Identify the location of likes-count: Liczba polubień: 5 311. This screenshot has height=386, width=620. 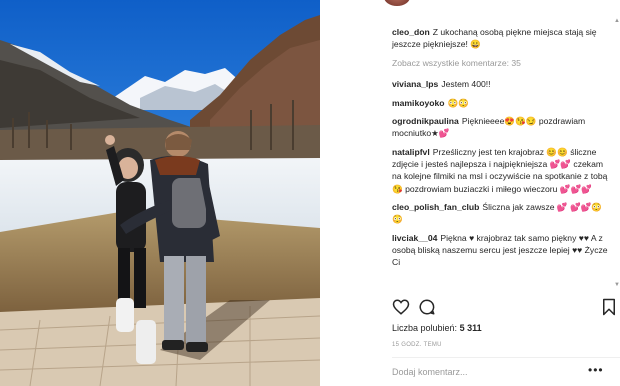
(437, 328).